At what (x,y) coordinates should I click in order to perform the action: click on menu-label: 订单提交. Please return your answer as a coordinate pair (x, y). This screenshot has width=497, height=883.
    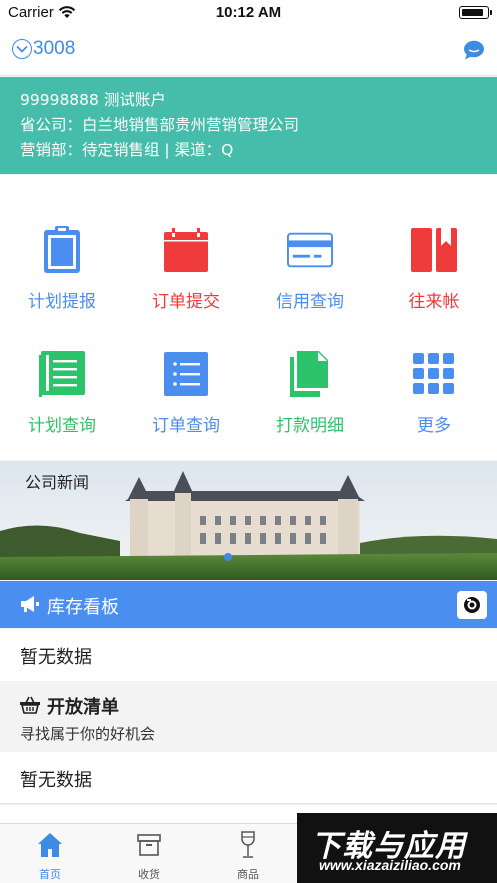
    Looking at the image, I should click on (186, 302).